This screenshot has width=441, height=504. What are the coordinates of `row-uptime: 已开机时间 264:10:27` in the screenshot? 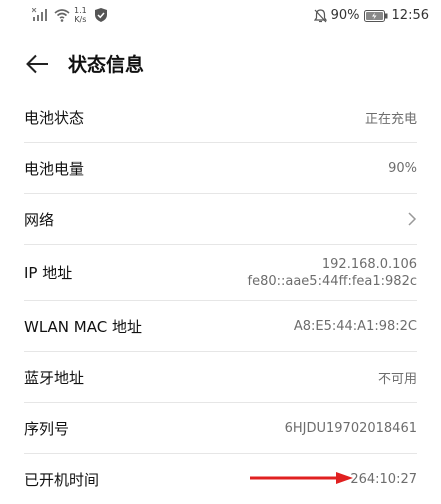 It's located at (220, 479).